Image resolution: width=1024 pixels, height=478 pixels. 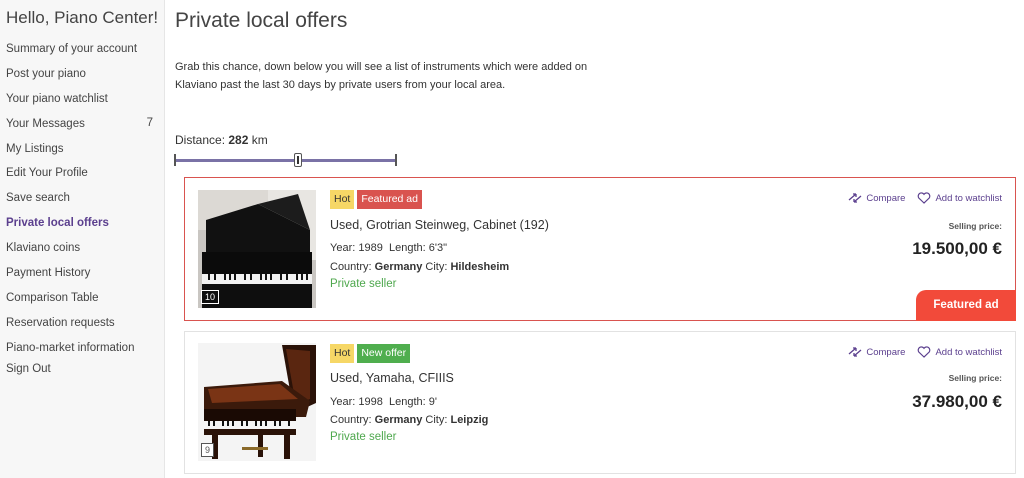 What do you see at coordinates (52, 298) in the screenshot?
I see `sidebar-item-comparison-table: Comparison Table` at bounding box center [52, 298].